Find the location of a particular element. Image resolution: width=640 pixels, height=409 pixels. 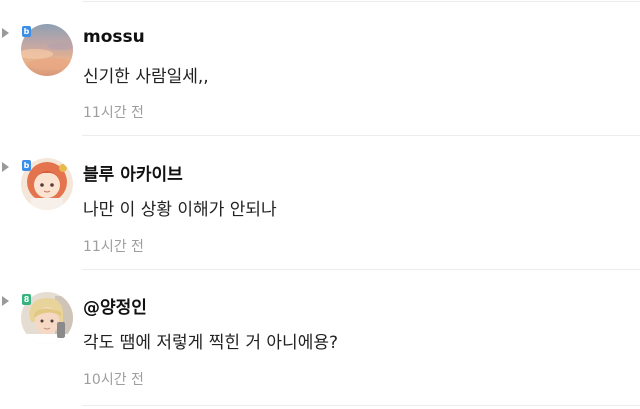

divider is located at coordinates (361, 405).